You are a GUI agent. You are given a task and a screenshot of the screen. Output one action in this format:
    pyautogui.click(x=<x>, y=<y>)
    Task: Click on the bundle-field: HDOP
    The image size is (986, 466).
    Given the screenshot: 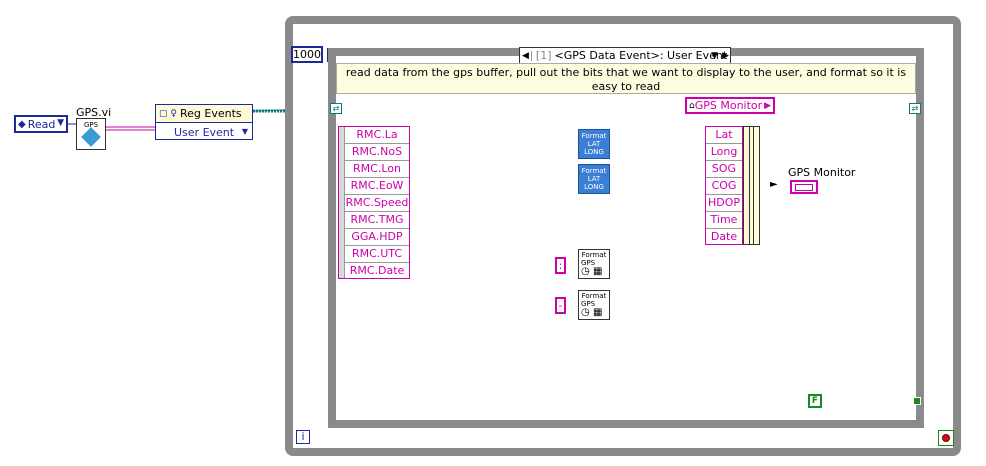 What is the action you would take?
    pyautogui.click(x=724, y=203)
    